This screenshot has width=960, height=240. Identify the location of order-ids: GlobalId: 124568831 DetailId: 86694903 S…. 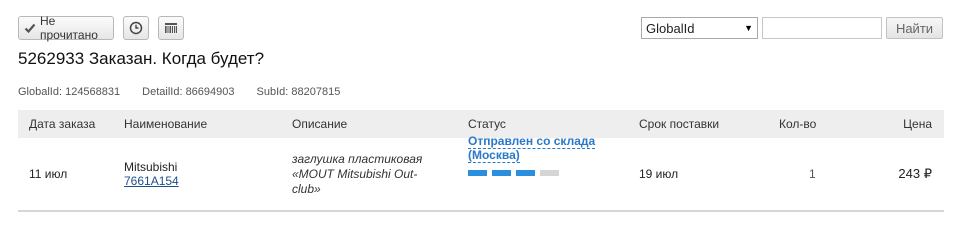
(179, 92).